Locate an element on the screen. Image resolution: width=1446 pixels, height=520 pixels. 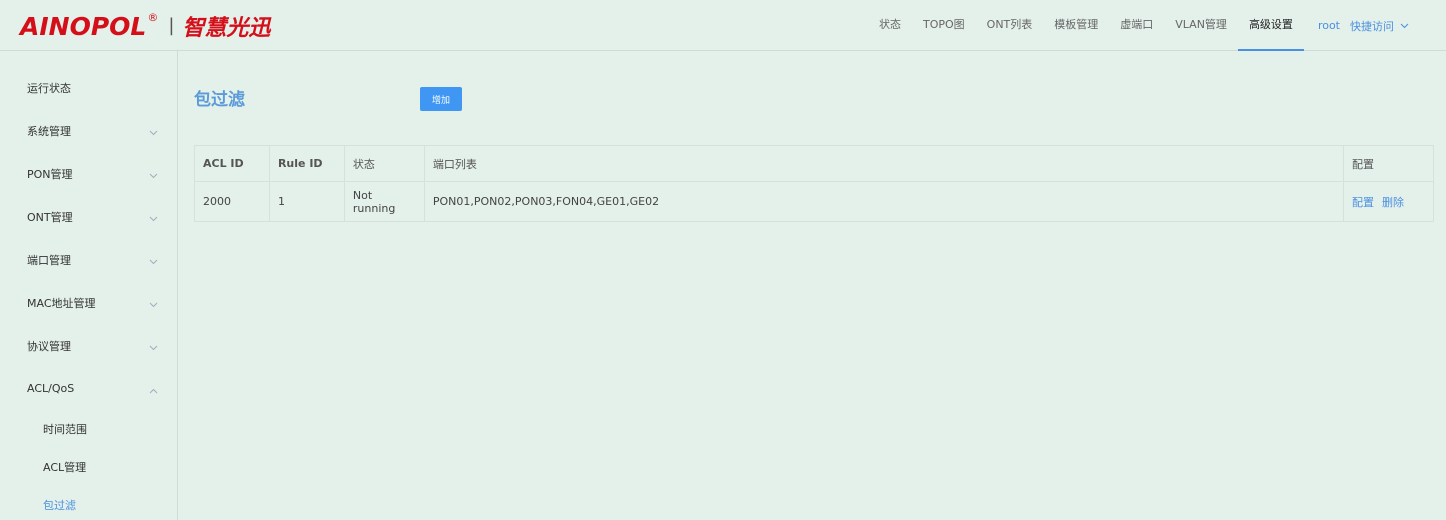
quick-access-menu: 快捷访问 is located at coordinates (1379, 26).